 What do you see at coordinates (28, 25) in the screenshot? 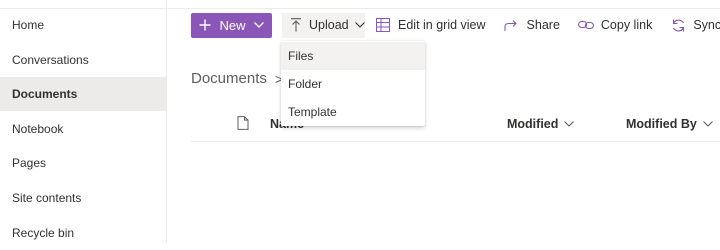
I see `nav-item-label: Home` at bounding box center [28, 25].